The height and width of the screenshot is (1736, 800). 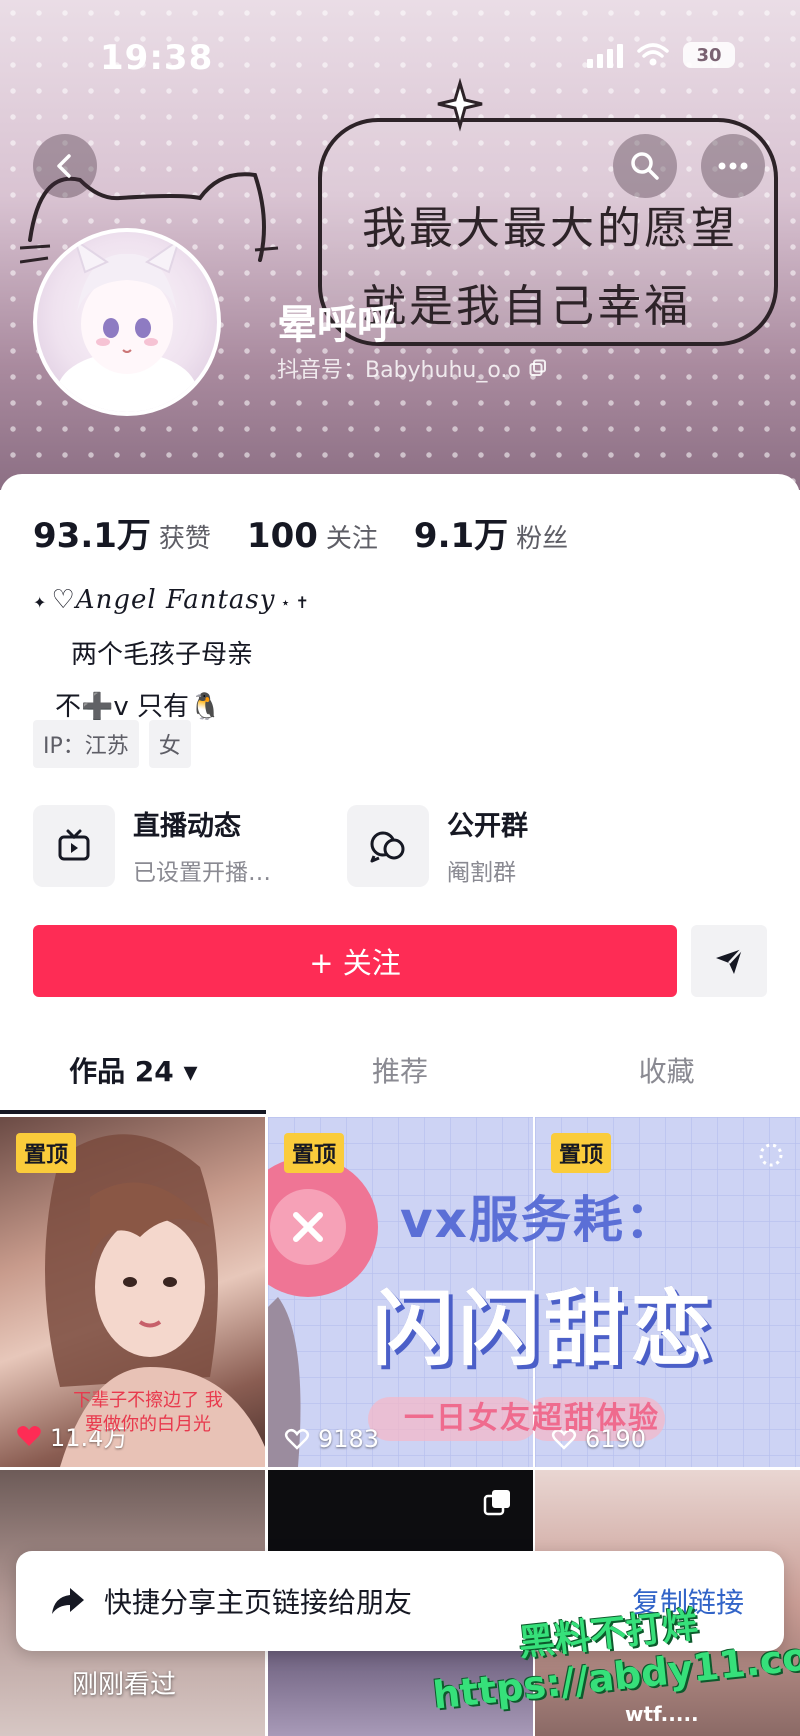 I want to click on stat-following-value: 100, so click(x=282, y=536).